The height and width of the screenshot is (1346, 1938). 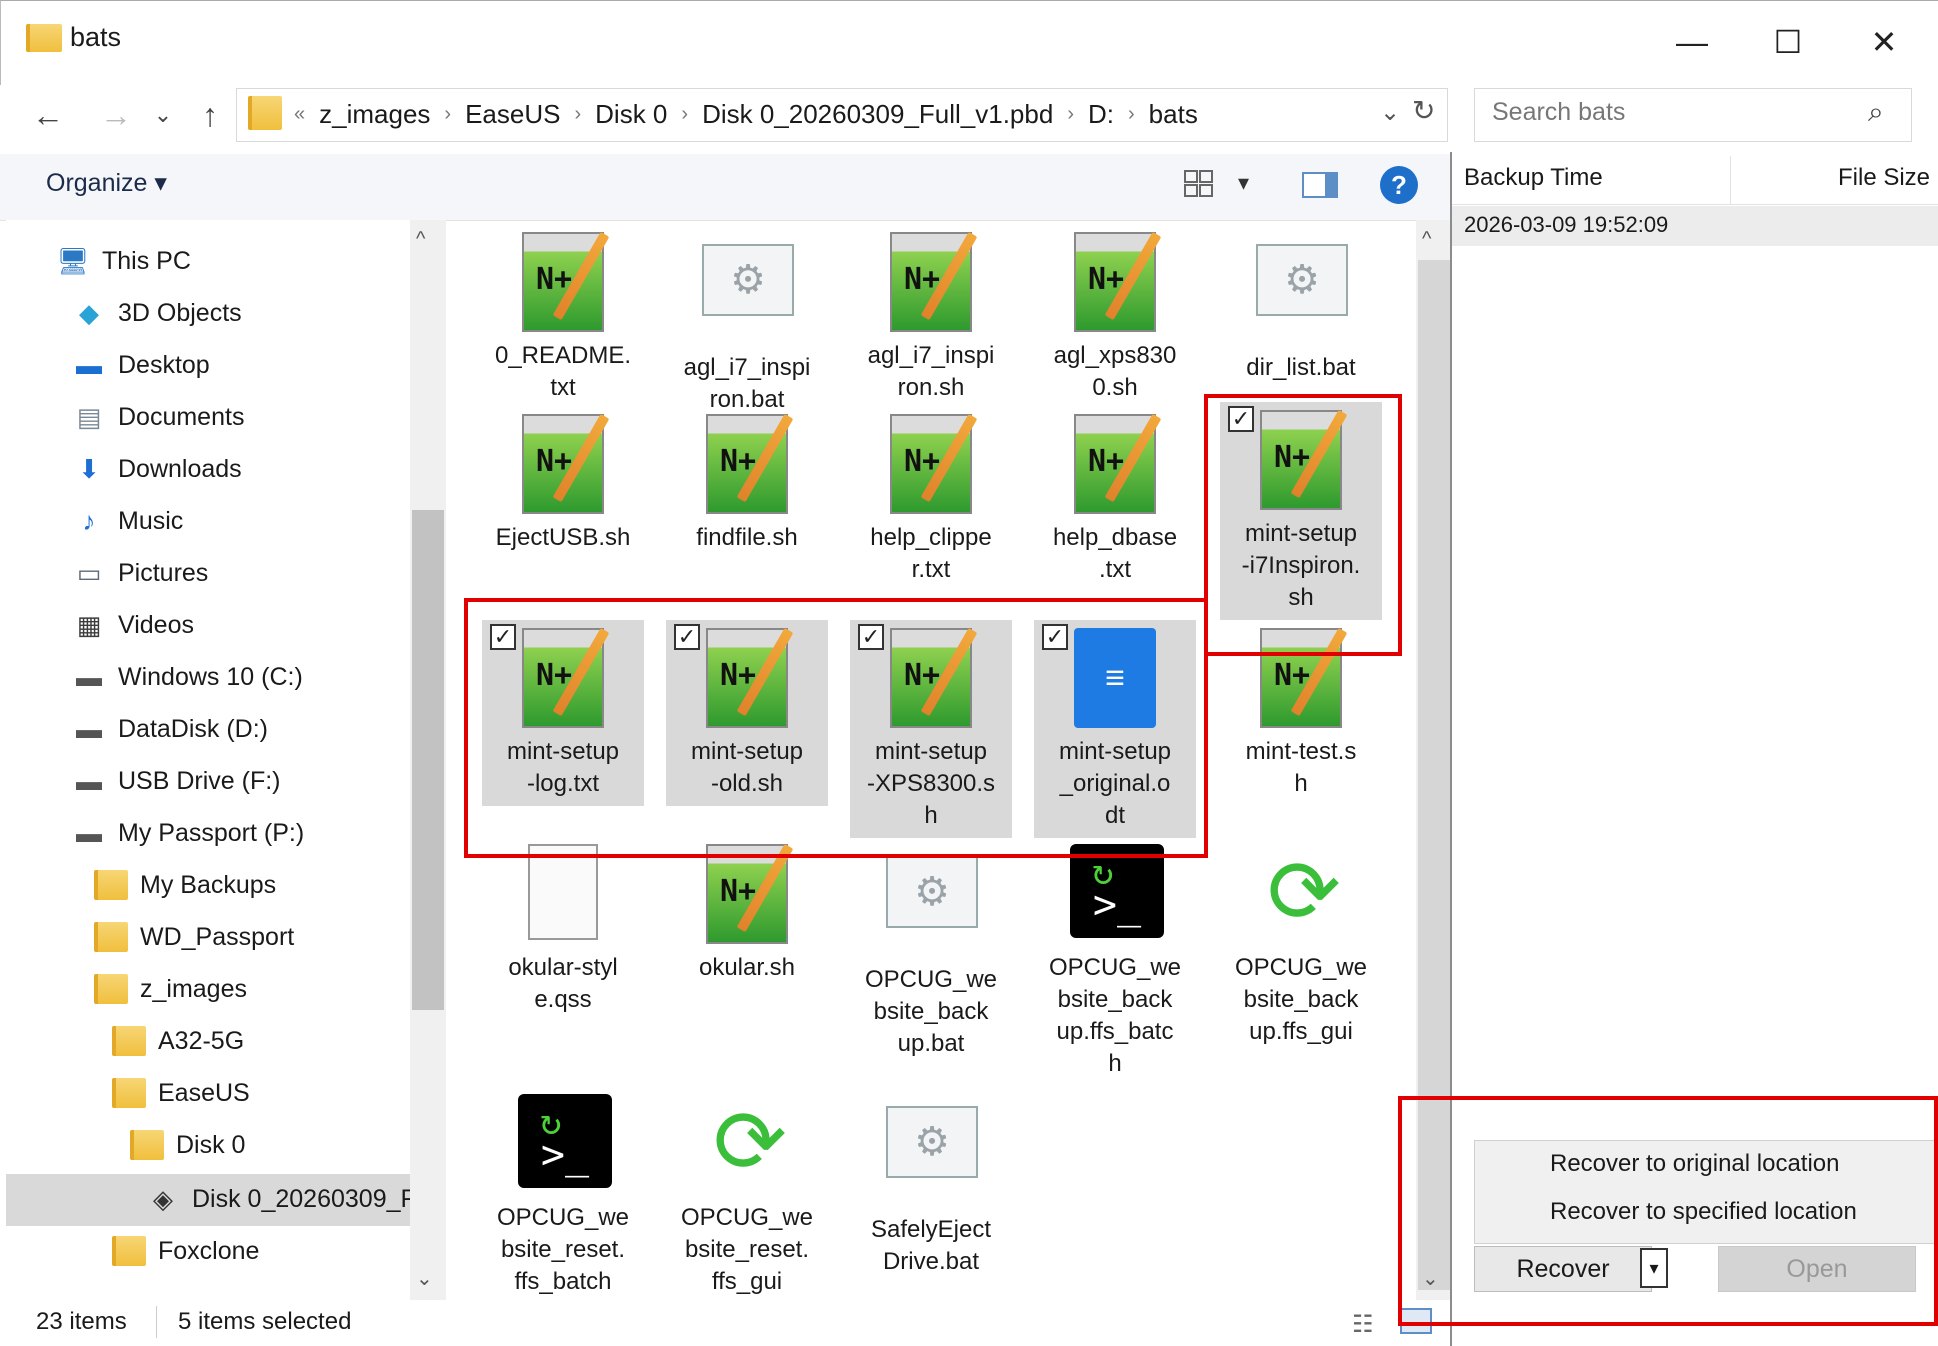 What do you see at coordinates (747, 913) in the screenshot?
I see `file-item: N+ okular.sh` at bounding box center [747, 913].